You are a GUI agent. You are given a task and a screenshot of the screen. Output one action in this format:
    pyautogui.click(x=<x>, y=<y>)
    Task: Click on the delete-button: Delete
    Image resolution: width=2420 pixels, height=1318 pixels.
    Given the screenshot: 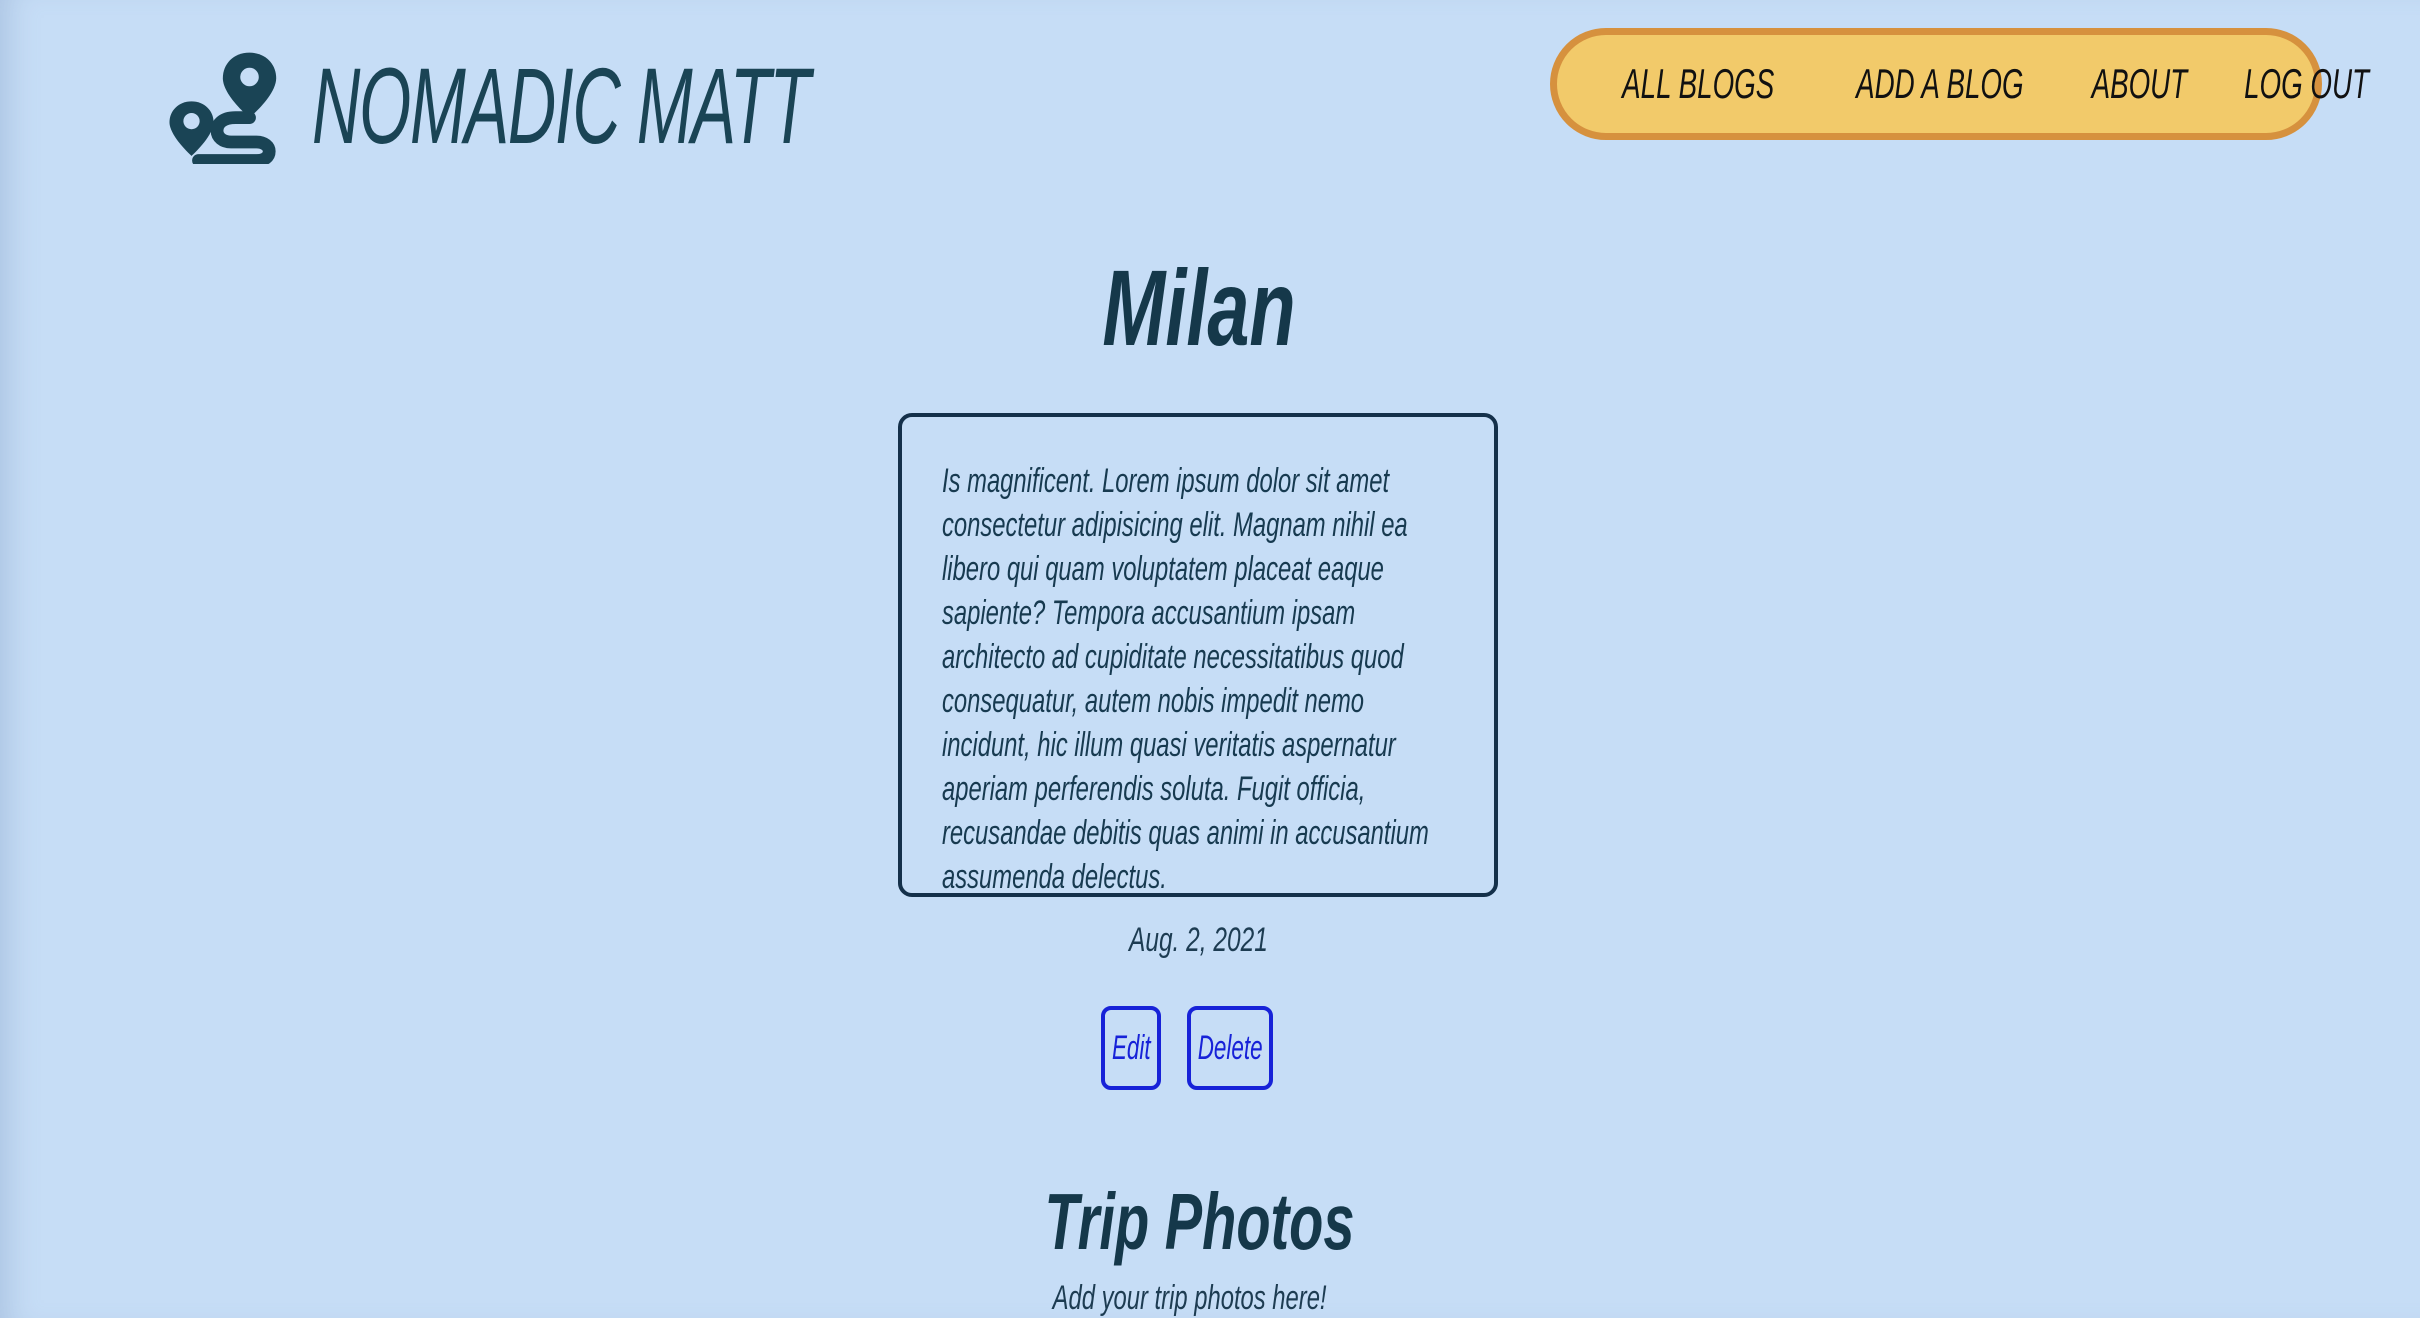 What is the action you would take?
    pyautogui.click(x=1230, y=1048)
    